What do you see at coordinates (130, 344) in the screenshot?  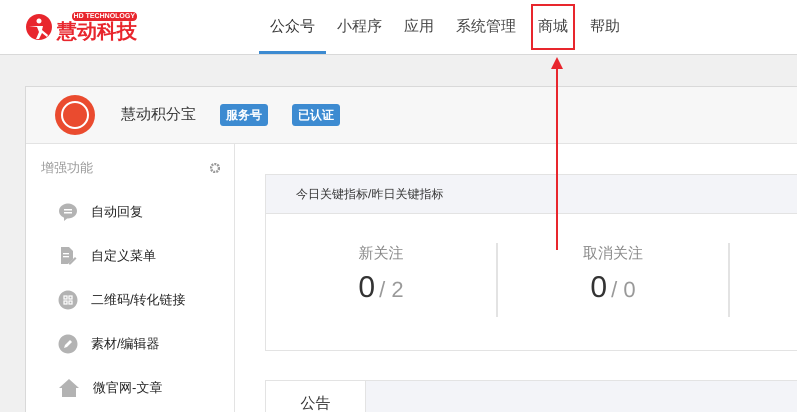 I see `sidebar-item: 素材/编辑器` at bounding box center [130, 344].